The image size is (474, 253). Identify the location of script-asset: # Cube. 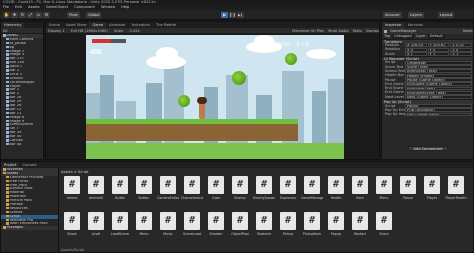
(216, 189).